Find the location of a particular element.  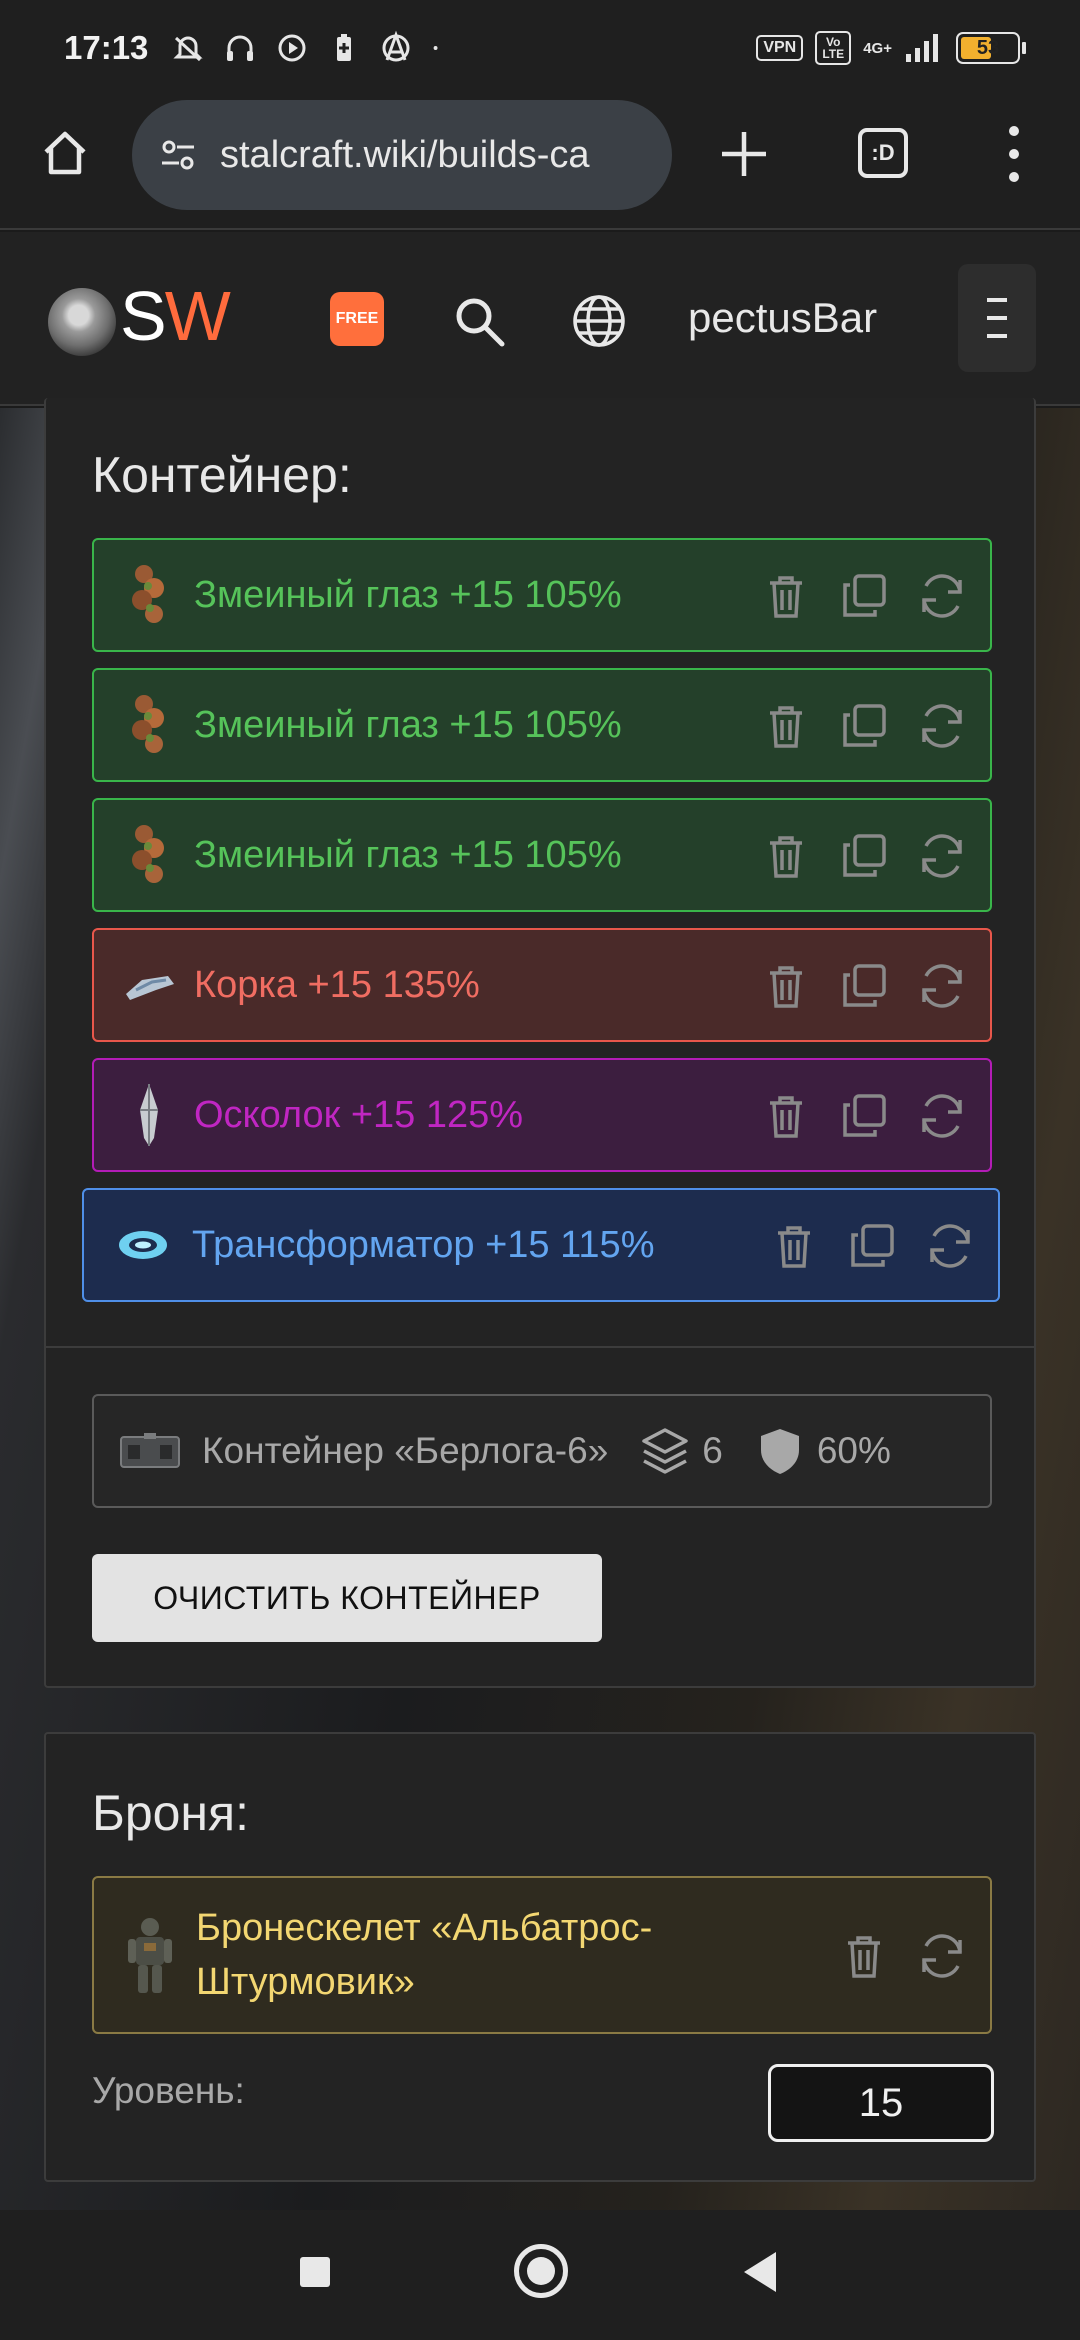

anarchy-icon is located at coordinates (396, 46).